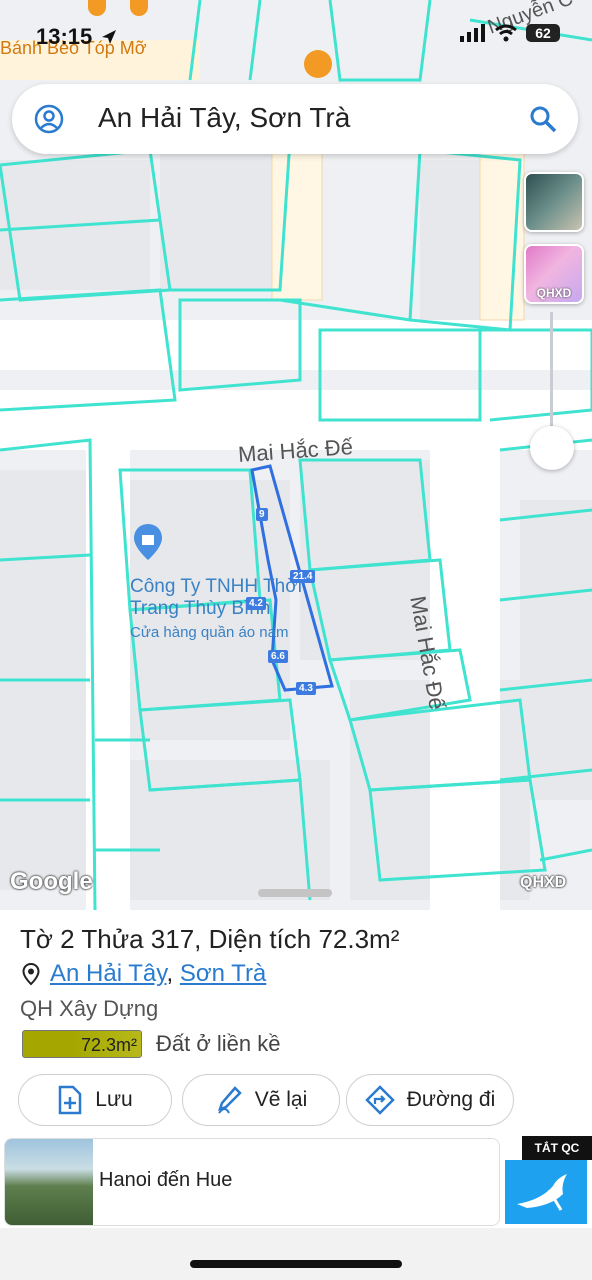 This screenshot has height=1280, width=592. Describe the element at coordinates (554, 202) in the screenshot. I see `satellite-layer-button` at that location.